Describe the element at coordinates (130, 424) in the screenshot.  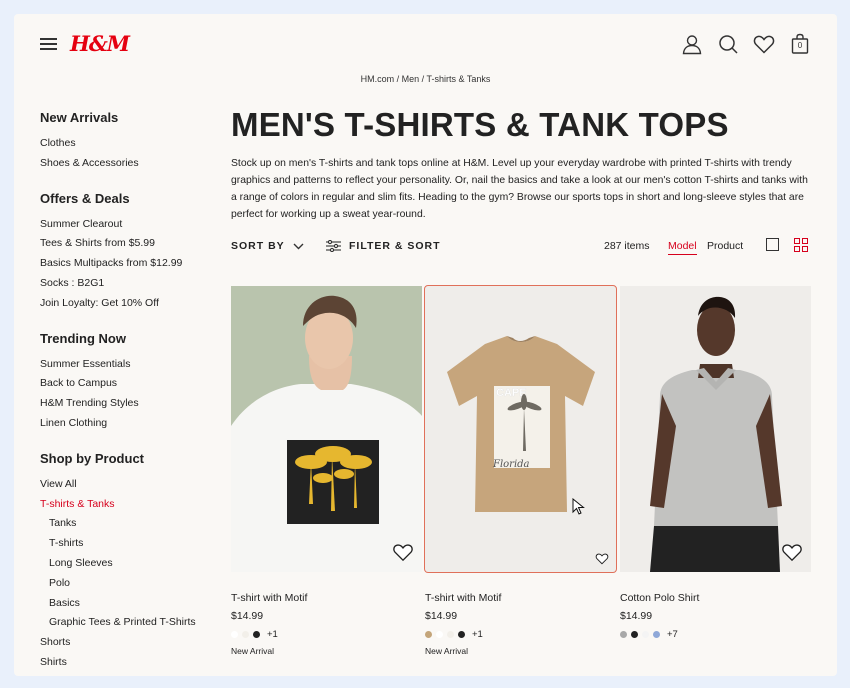
I see `sidebar-item: Linen Clothing` at that location.